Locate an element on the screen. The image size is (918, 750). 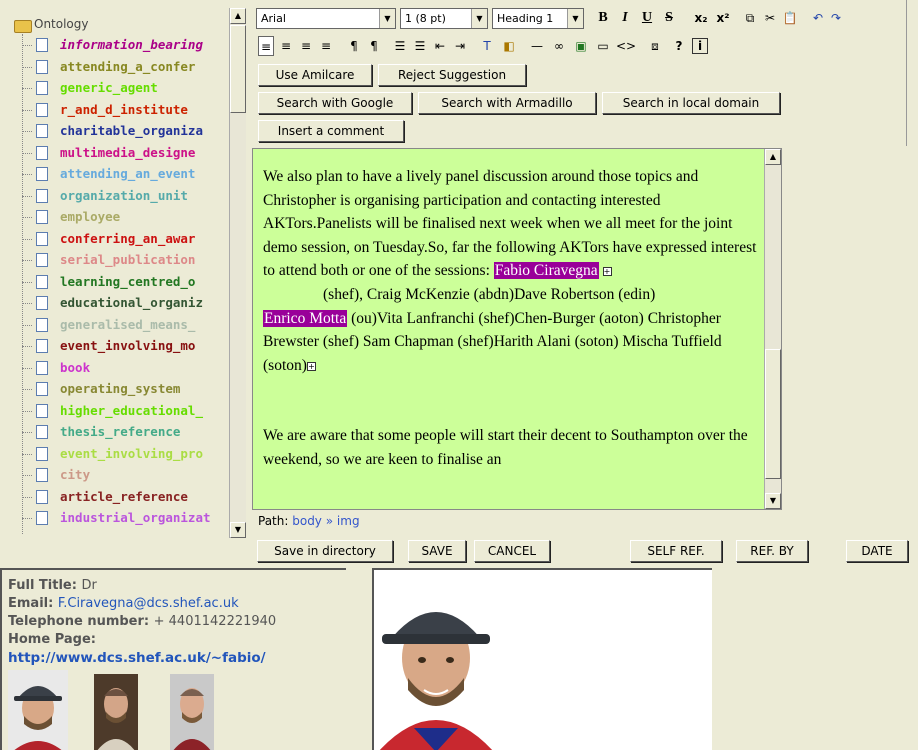
cut-icon: ✂ is located at coordinates (770, 18).